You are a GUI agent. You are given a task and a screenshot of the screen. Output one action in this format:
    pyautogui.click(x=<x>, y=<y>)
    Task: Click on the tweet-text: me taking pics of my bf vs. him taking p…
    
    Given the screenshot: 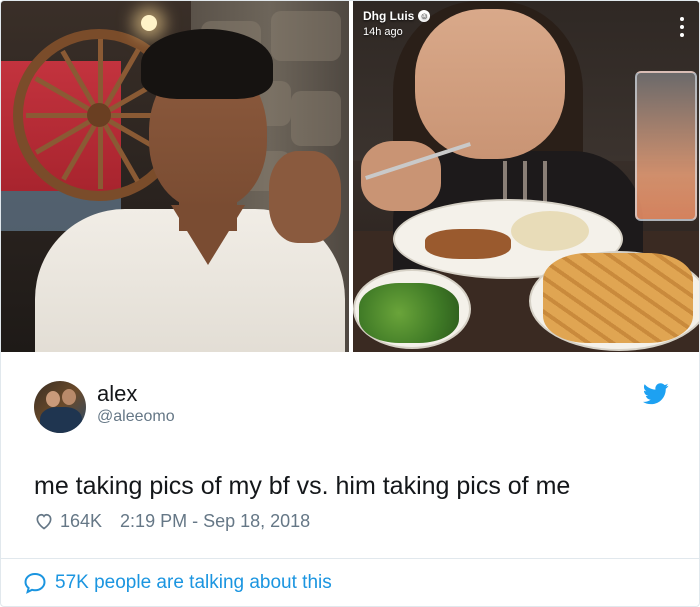 What is the action you would take?
    pyautogui.click(x=302, y=486)
    